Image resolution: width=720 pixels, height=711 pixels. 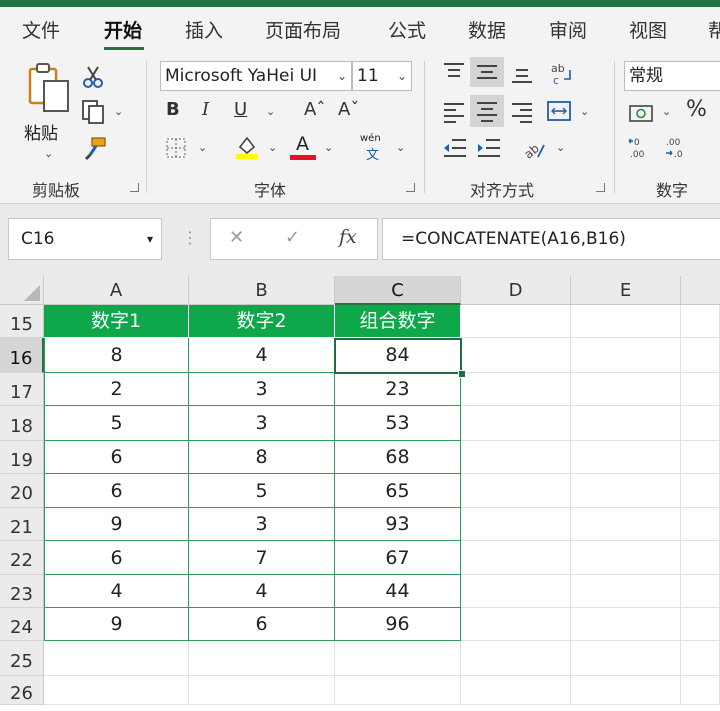 I want to click on format-painter-icon, so click(x=95, y=148).